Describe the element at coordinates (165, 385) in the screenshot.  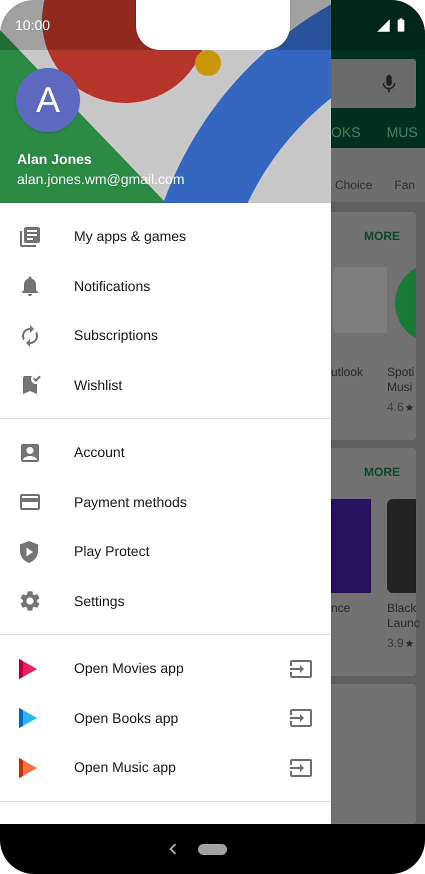
I see `menu-item: Wishlist` at that location.